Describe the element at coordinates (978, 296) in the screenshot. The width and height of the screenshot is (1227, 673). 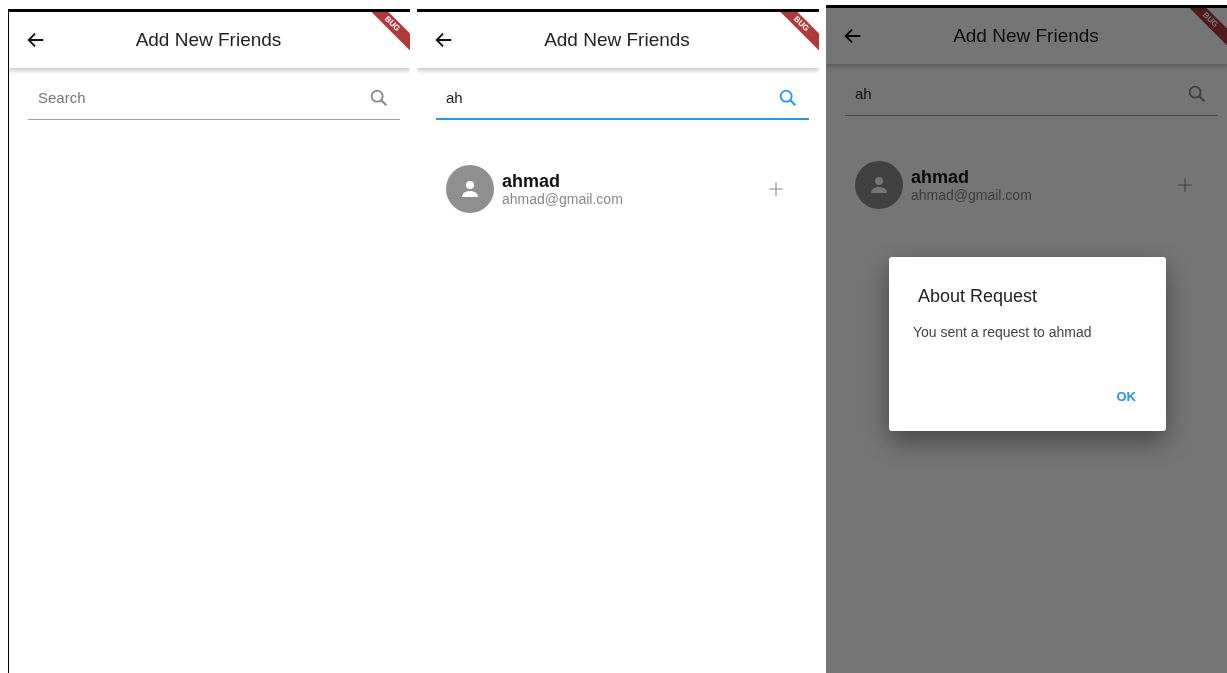
I see `dialog-title: About Request` at that location.